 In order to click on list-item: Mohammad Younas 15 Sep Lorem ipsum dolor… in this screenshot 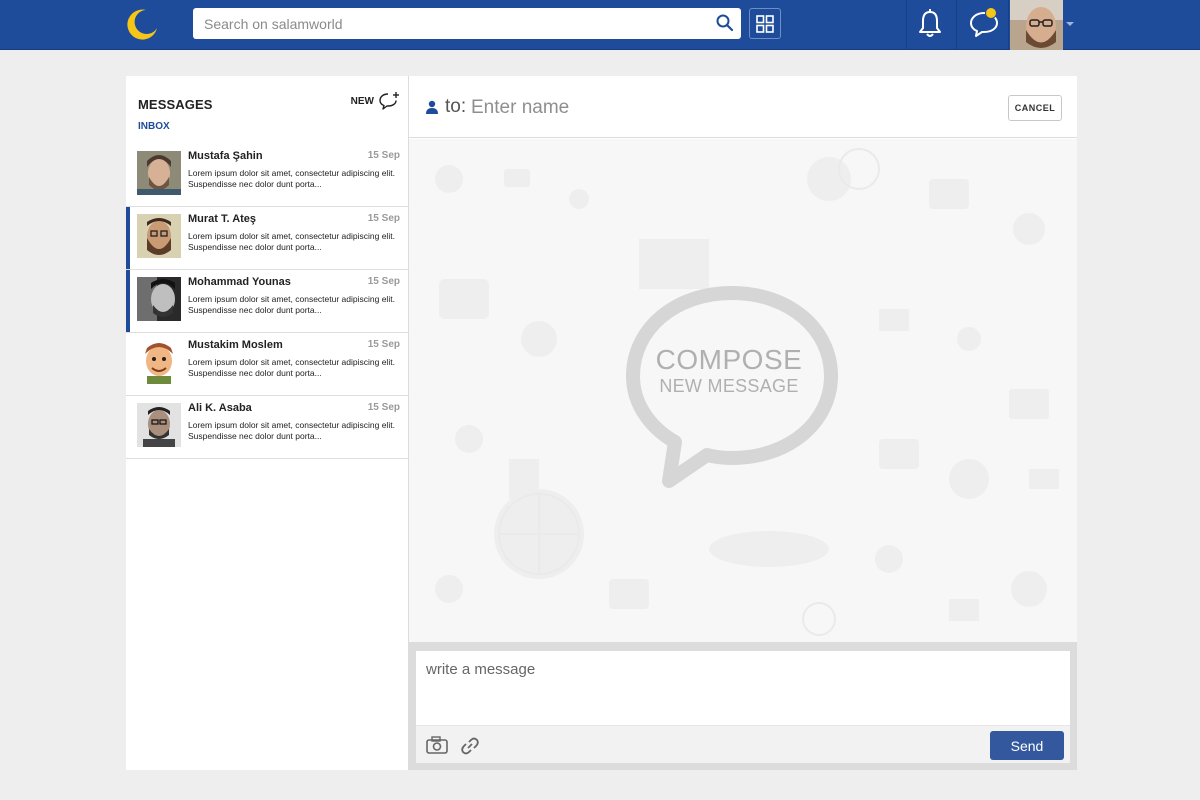, I will do `click(267, 301)`.